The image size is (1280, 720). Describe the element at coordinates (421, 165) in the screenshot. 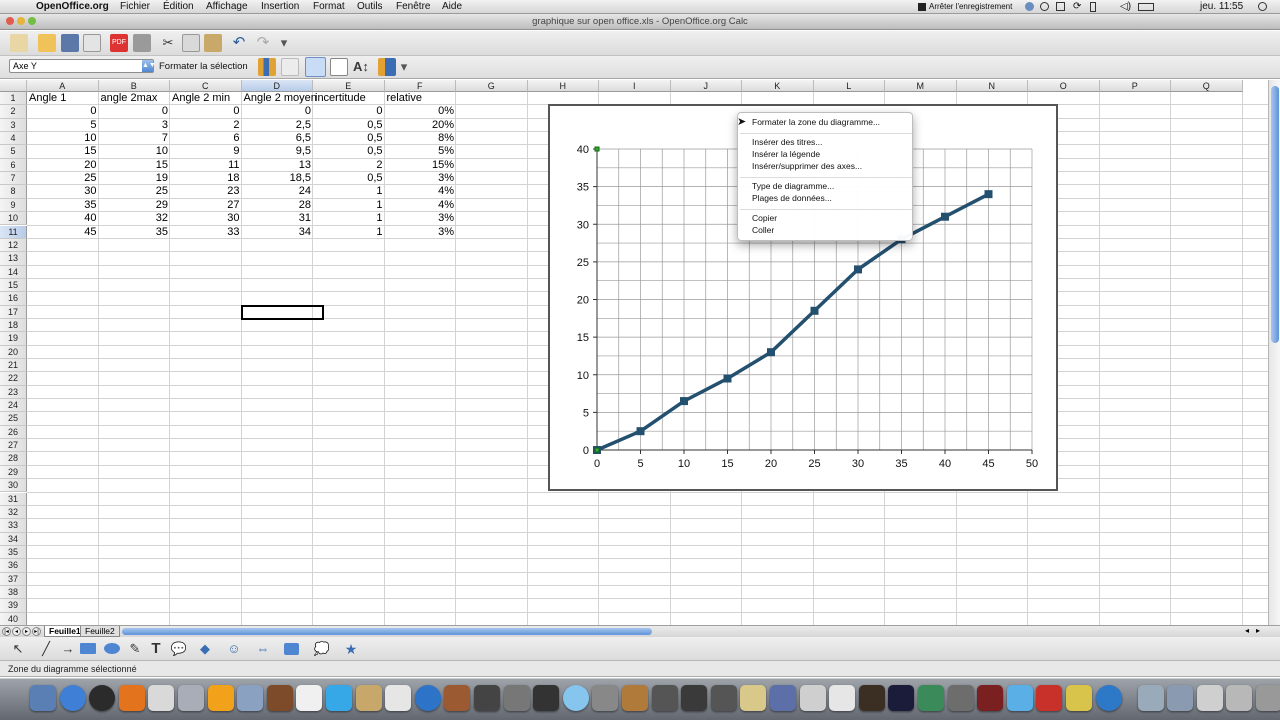

I see `cell: 15%` at that location.